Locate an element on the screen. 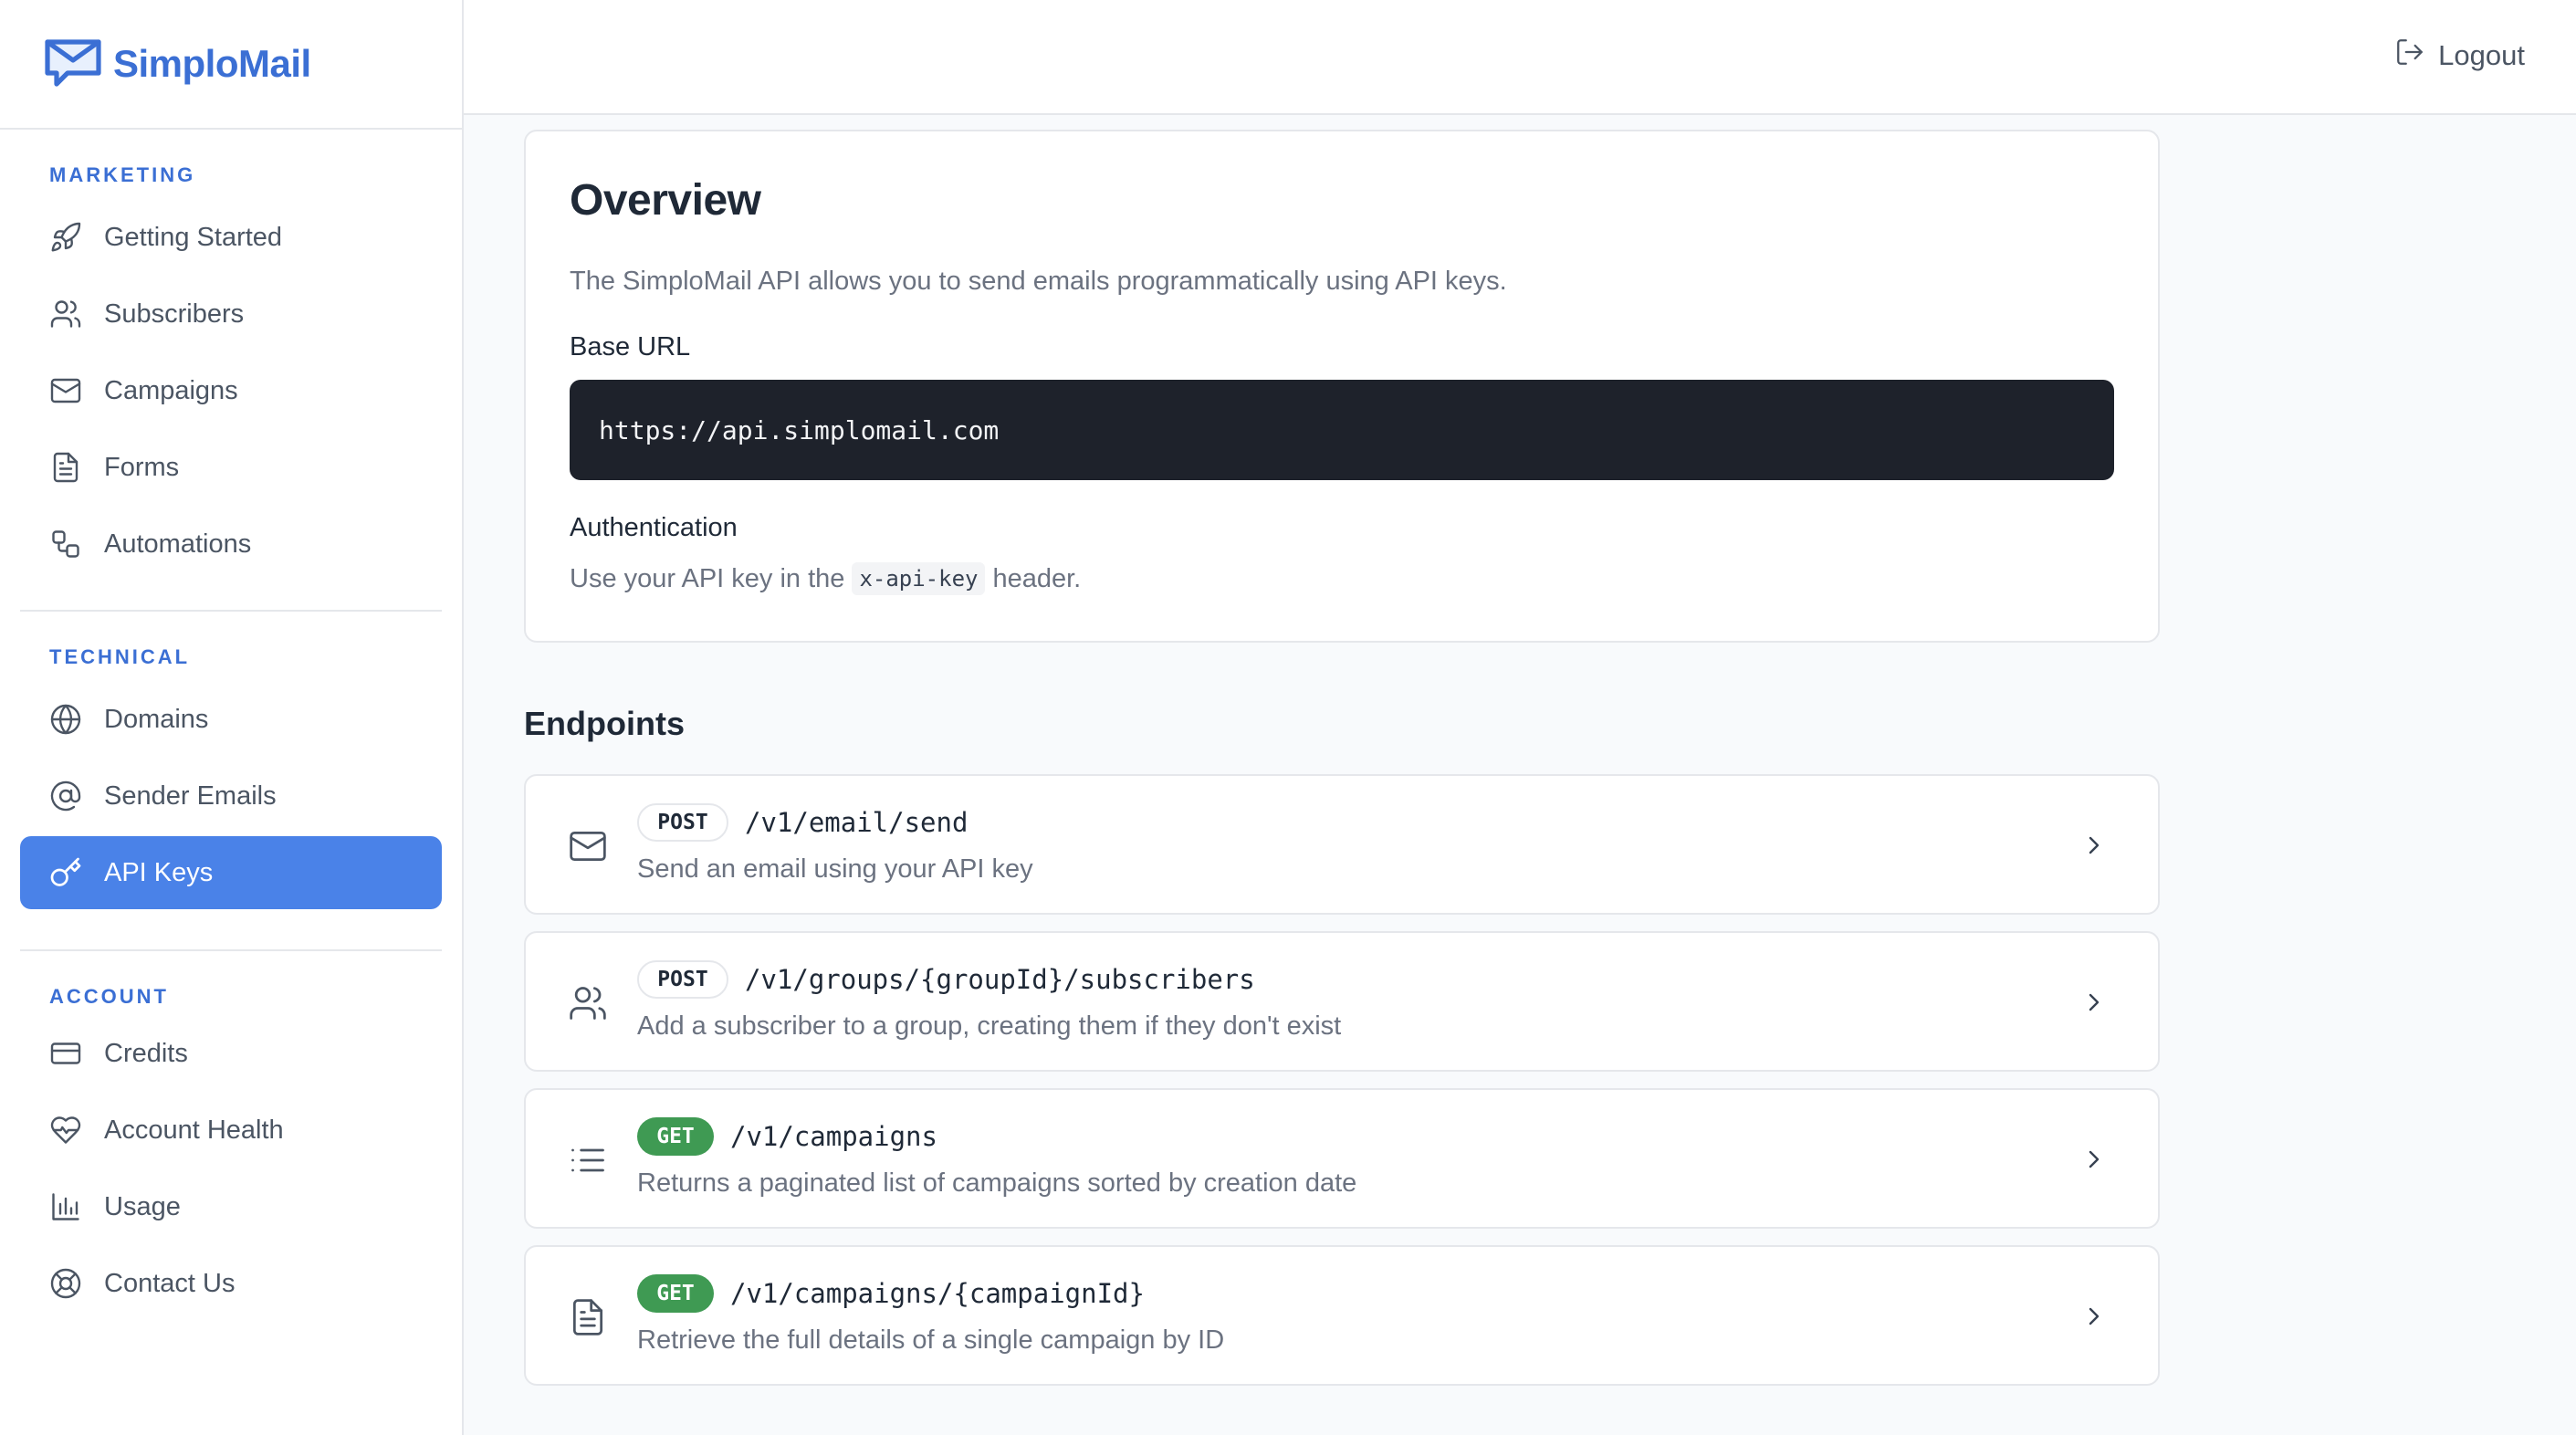 The width and height of the screenshot is (2576, 1435). rocket-icon is located at coordinates (65, 237).